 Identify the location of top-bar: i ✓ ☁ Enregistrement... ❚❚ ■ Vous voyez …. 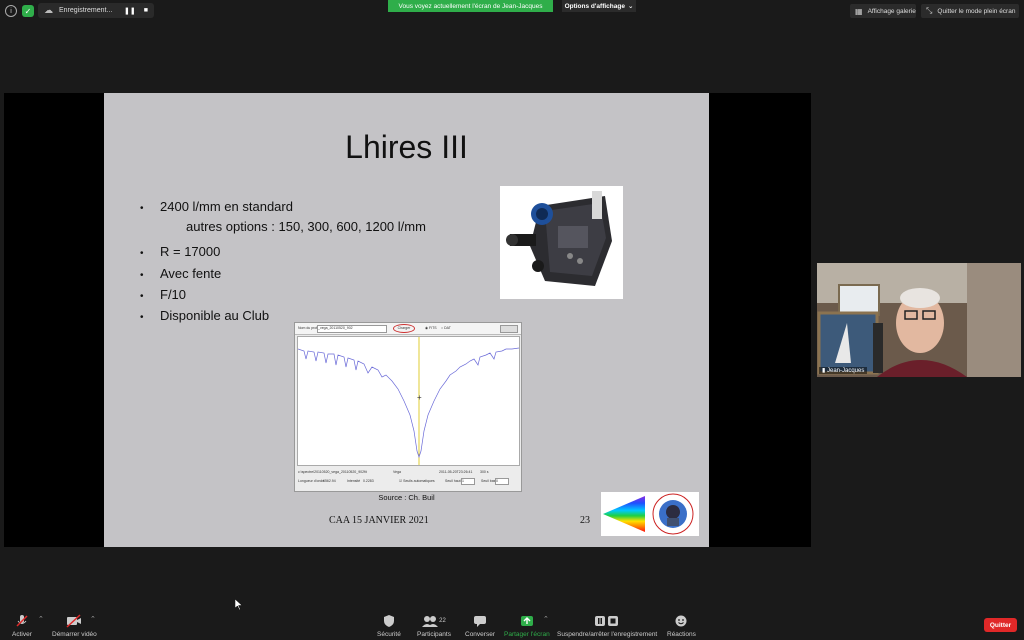
(512, 11).